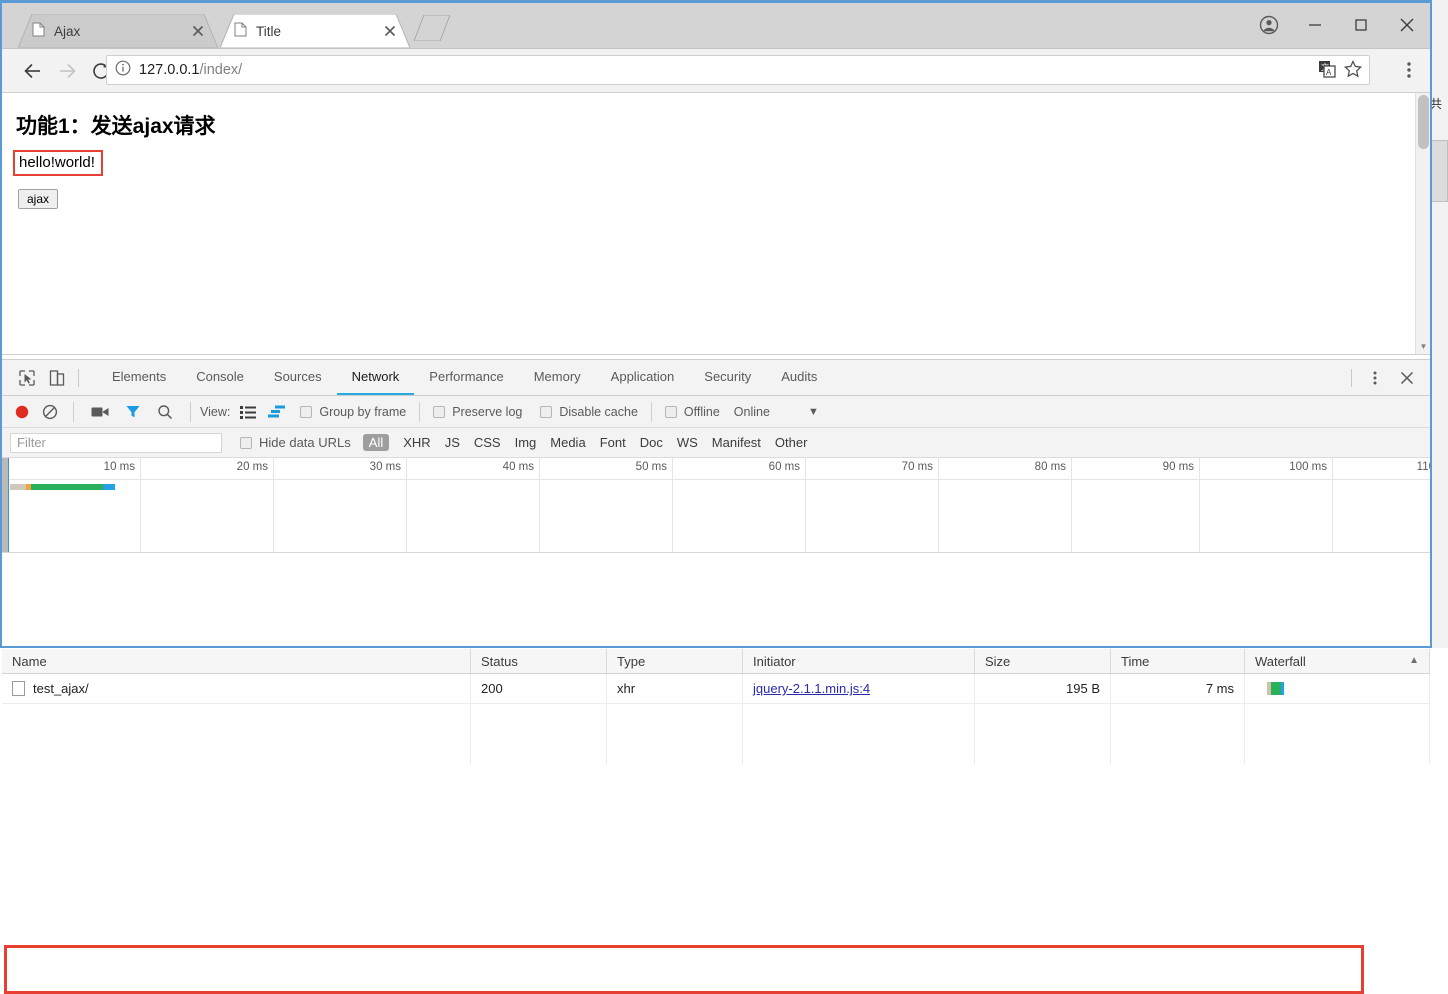 This screenshot has width=1448, height=994. Describe the element at coordinates (752, 412) in the screenshot. I see `throttling-value: Online` at that location.